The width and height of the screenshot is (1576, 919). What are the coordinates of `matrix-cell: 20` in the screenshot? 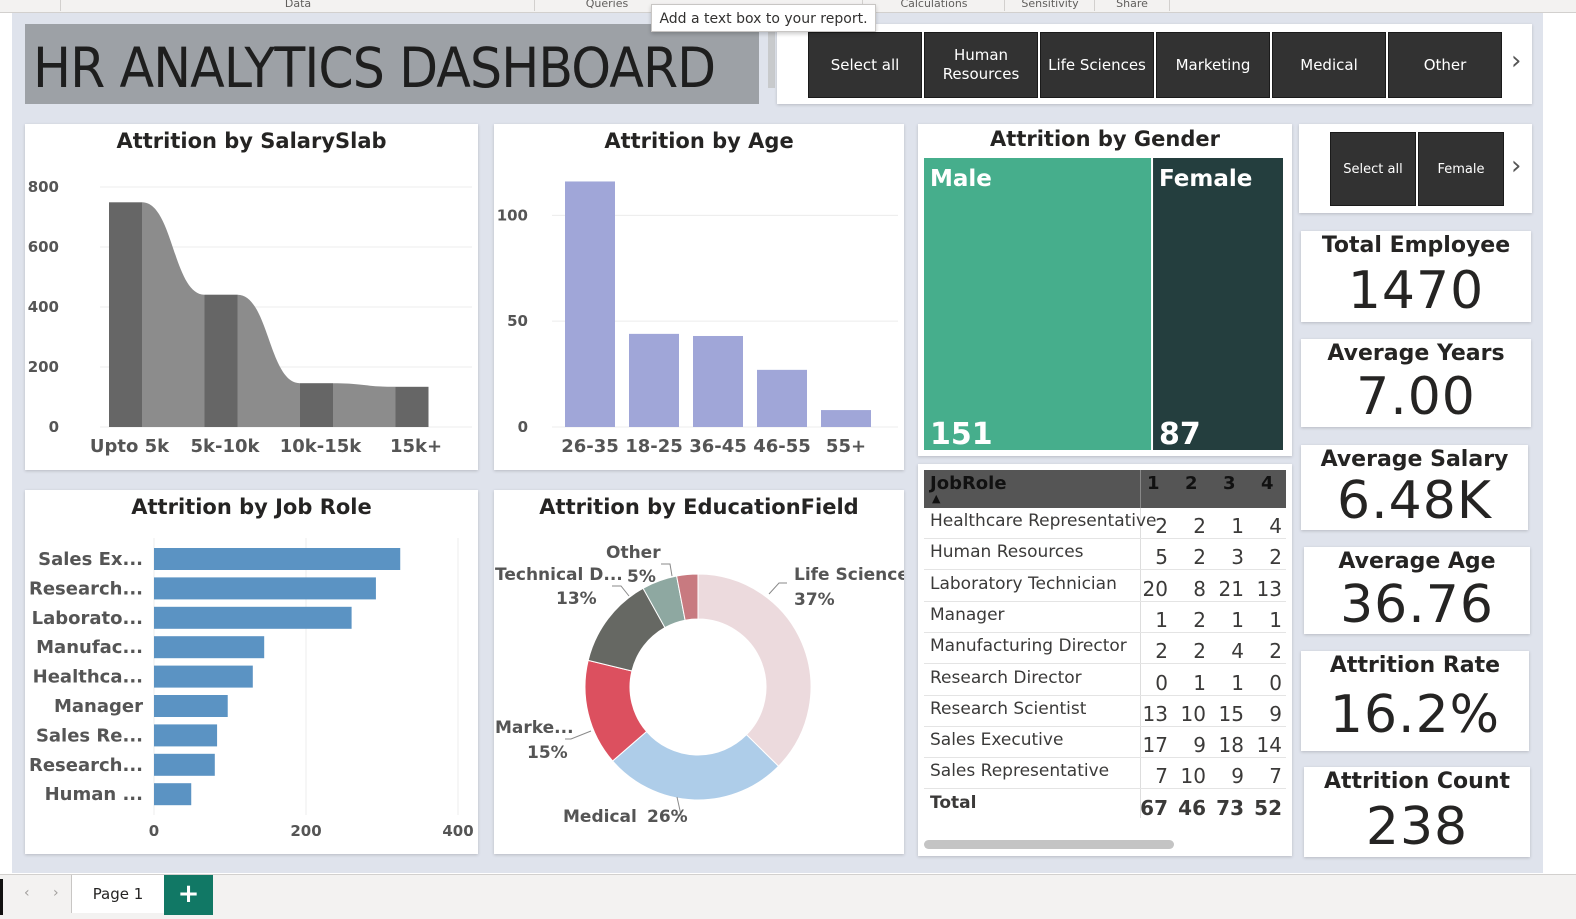 It's located at (1155, 588).